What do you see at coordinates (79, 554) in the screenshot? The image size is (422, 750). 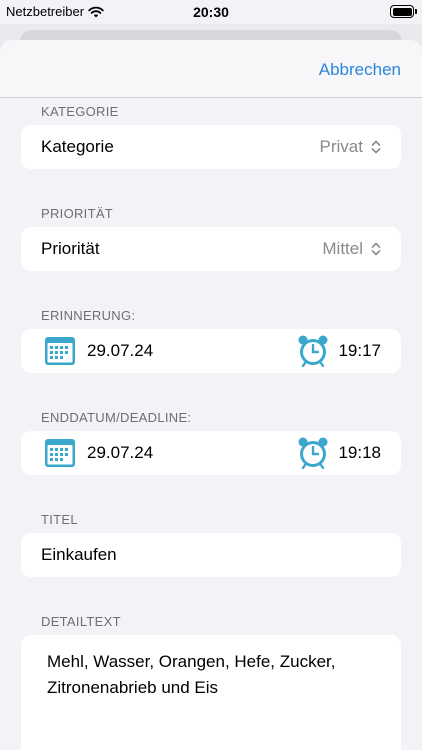 I see `title-value: Einkaufen` at bounding box center [79, 554].